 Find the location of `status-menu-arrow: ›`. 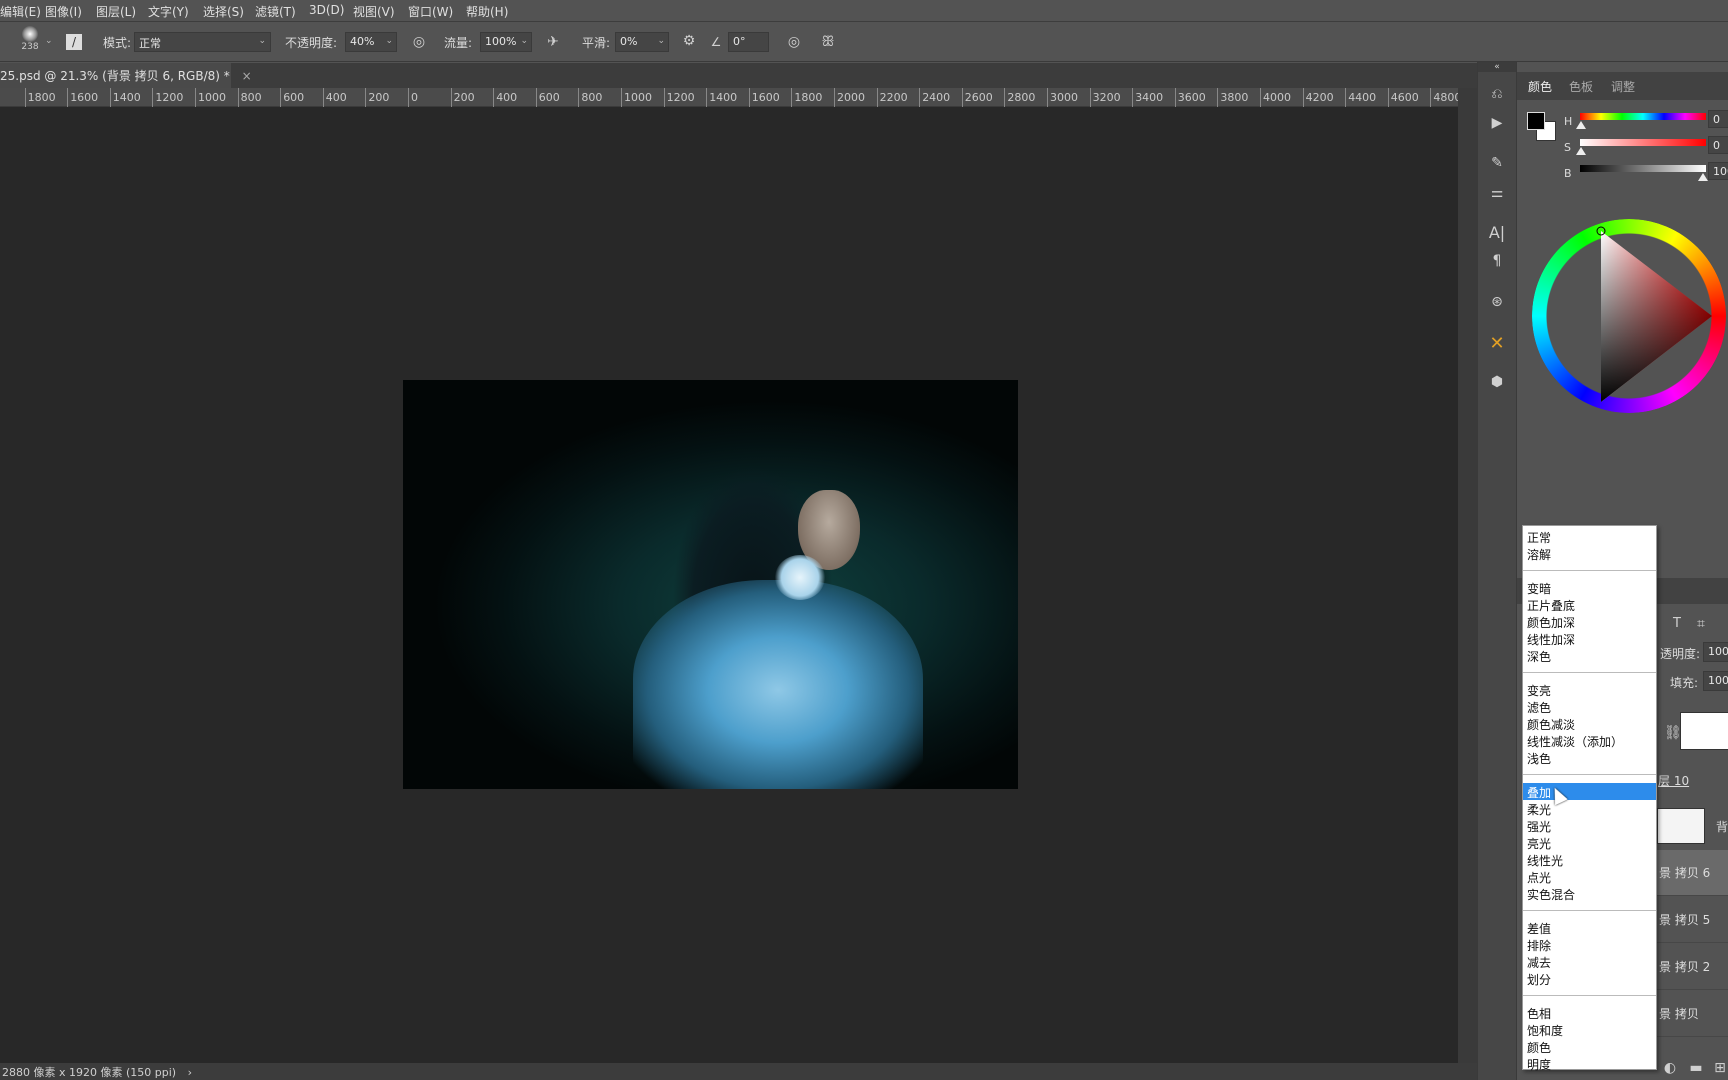

status-menu-arrow: › is located at coordinates (190, 1072).